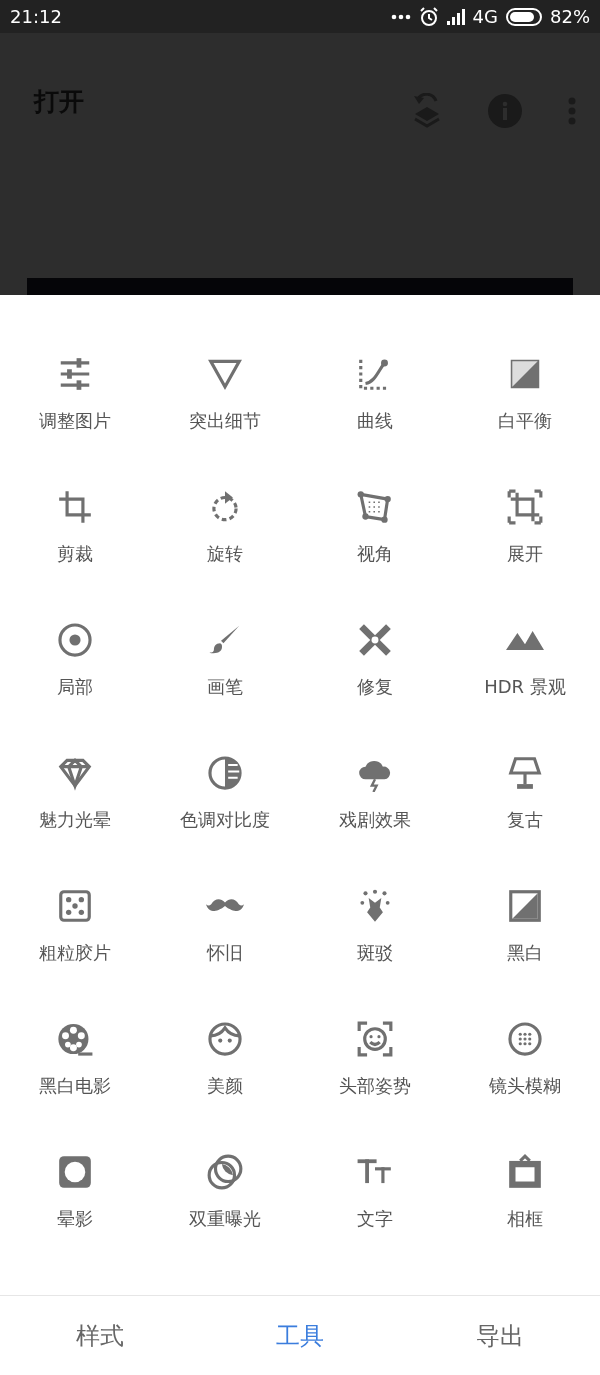 This screenshot has height=1375, width=600. I want to click on tool-button: 画笔, so click(225, 671).